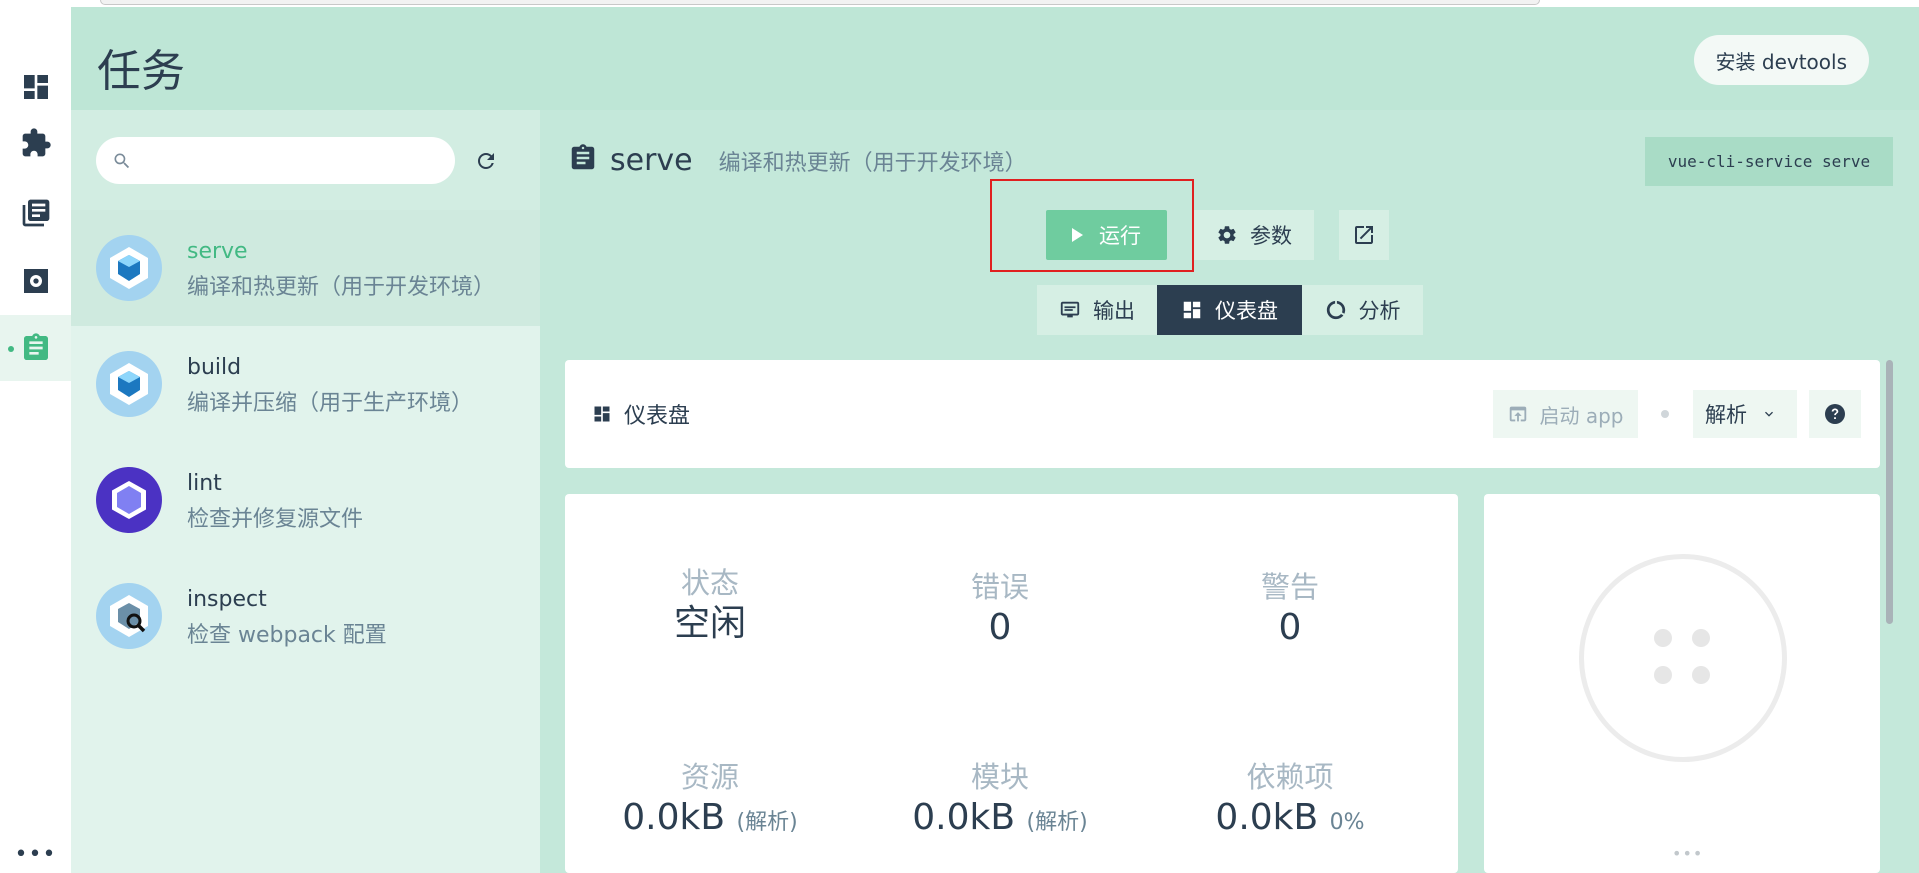 The width and height of the screenshot is (1919, 873). What do you see at coordinates (214, 367) in the screenshot?
I see `task-name: build` at bounding box center [214, 367].